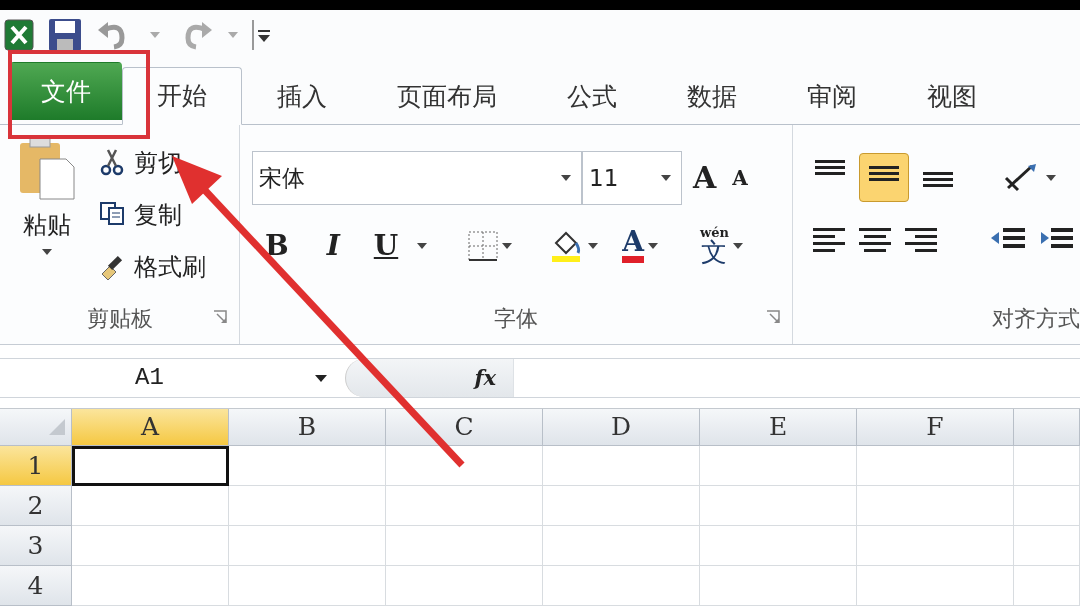 The width and height of the screenshot is (1080, 607). Describe the element at coordinates (36, 466) in the screenshot. I see `row-header: 1` at that location.